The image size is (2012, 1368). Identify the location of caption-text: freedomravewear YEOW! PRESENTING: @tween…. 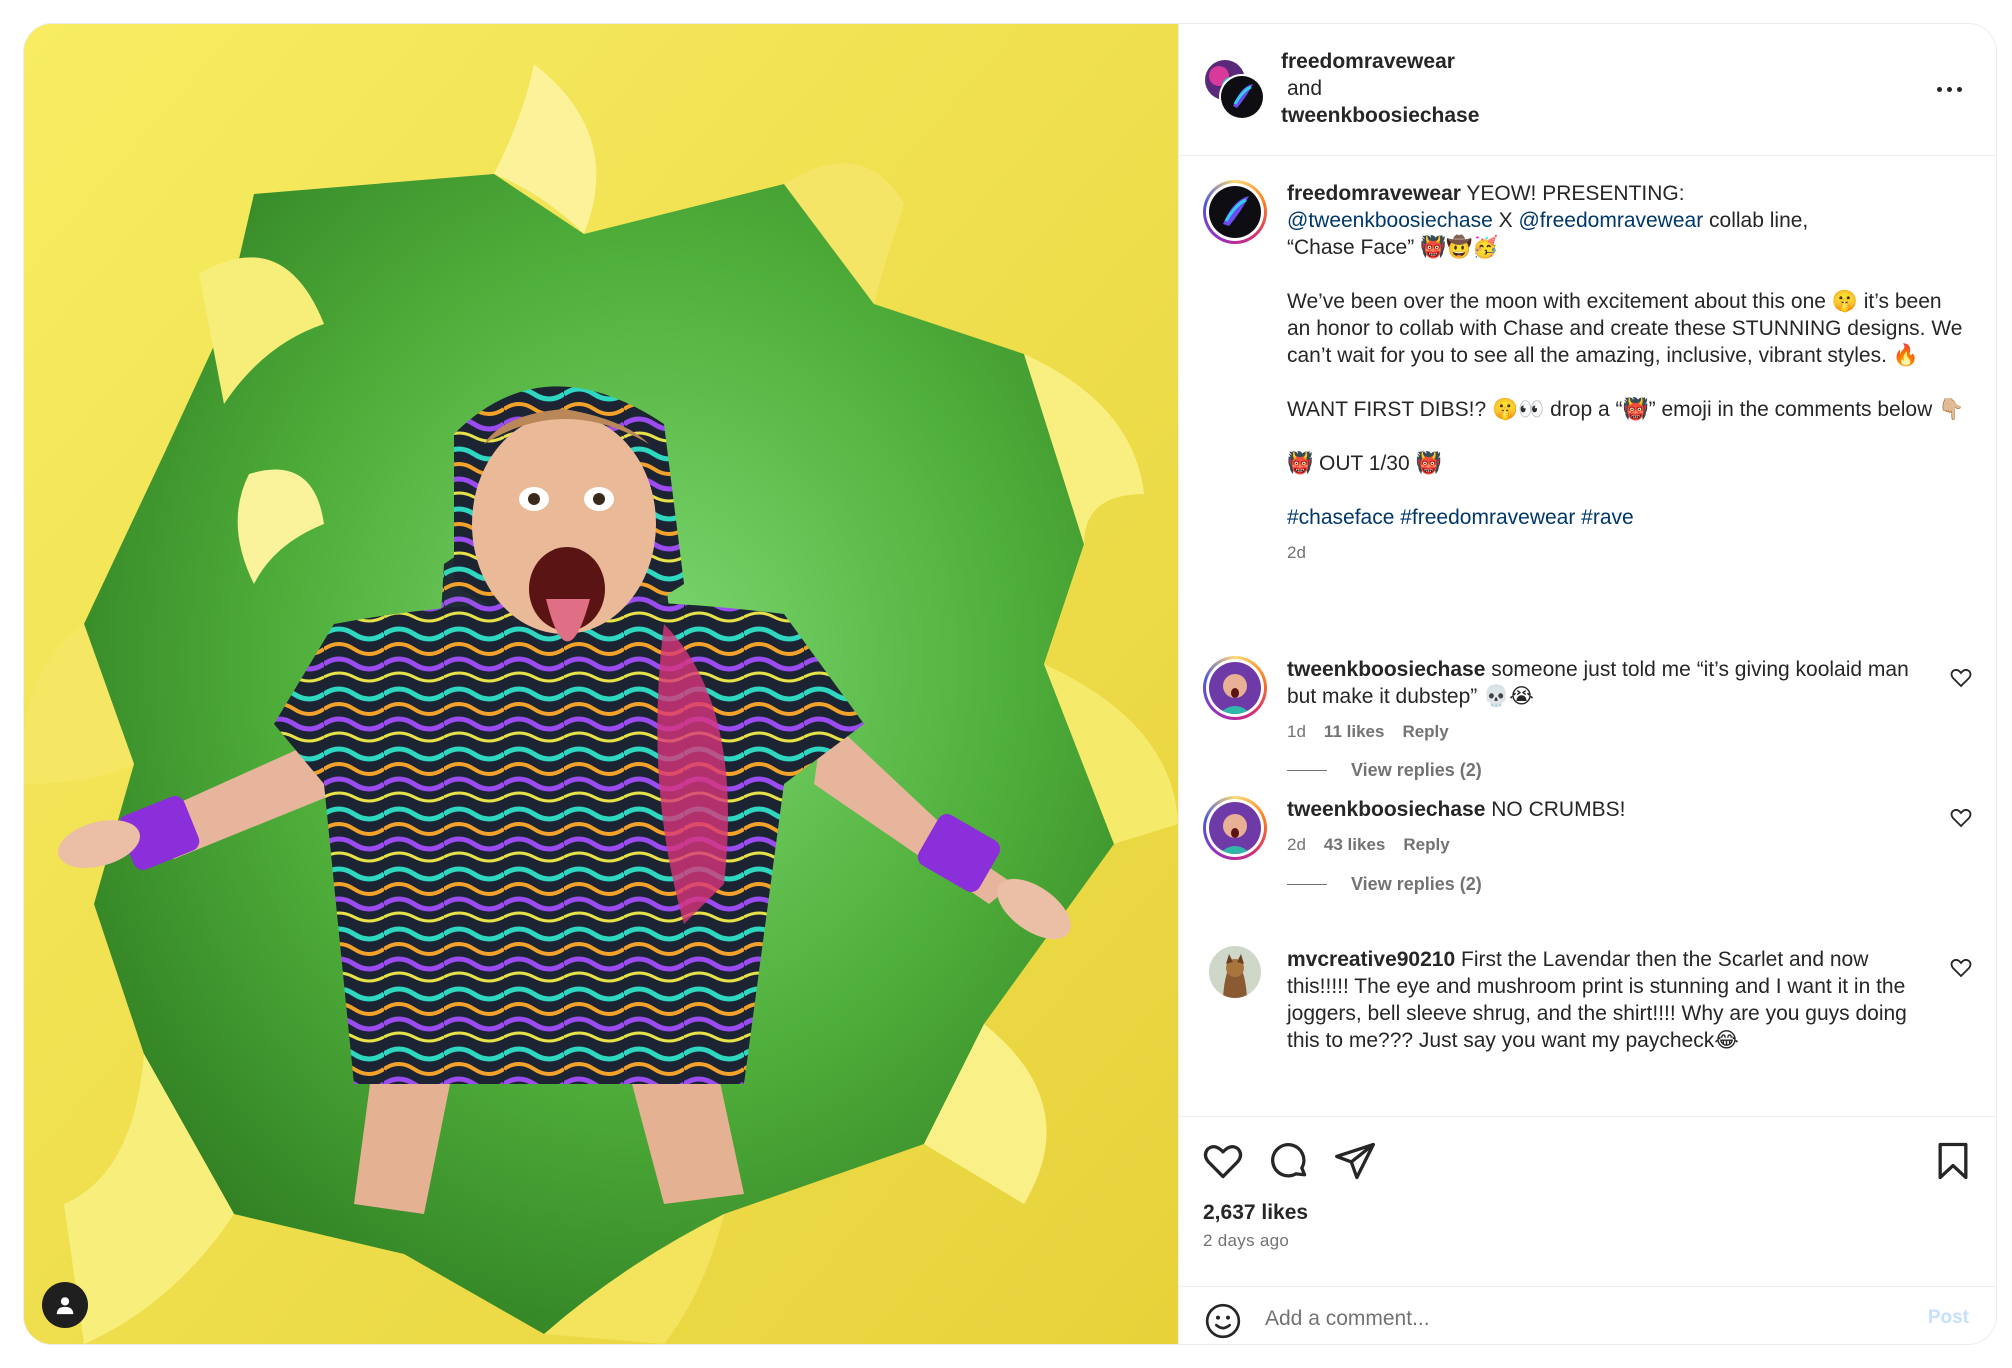
(1627, 373).